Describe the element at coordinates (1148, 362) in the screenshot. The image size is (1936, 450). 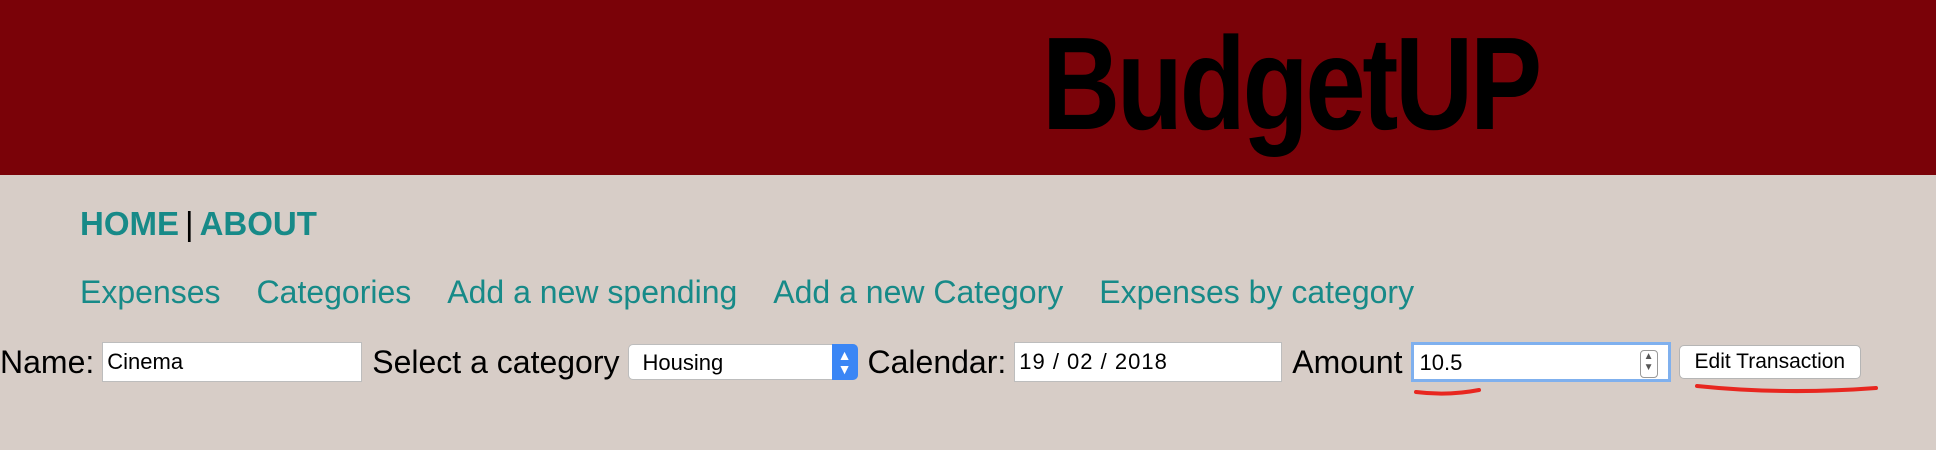
I see `calendar-input: 19 / 02 / 2018` at that location.